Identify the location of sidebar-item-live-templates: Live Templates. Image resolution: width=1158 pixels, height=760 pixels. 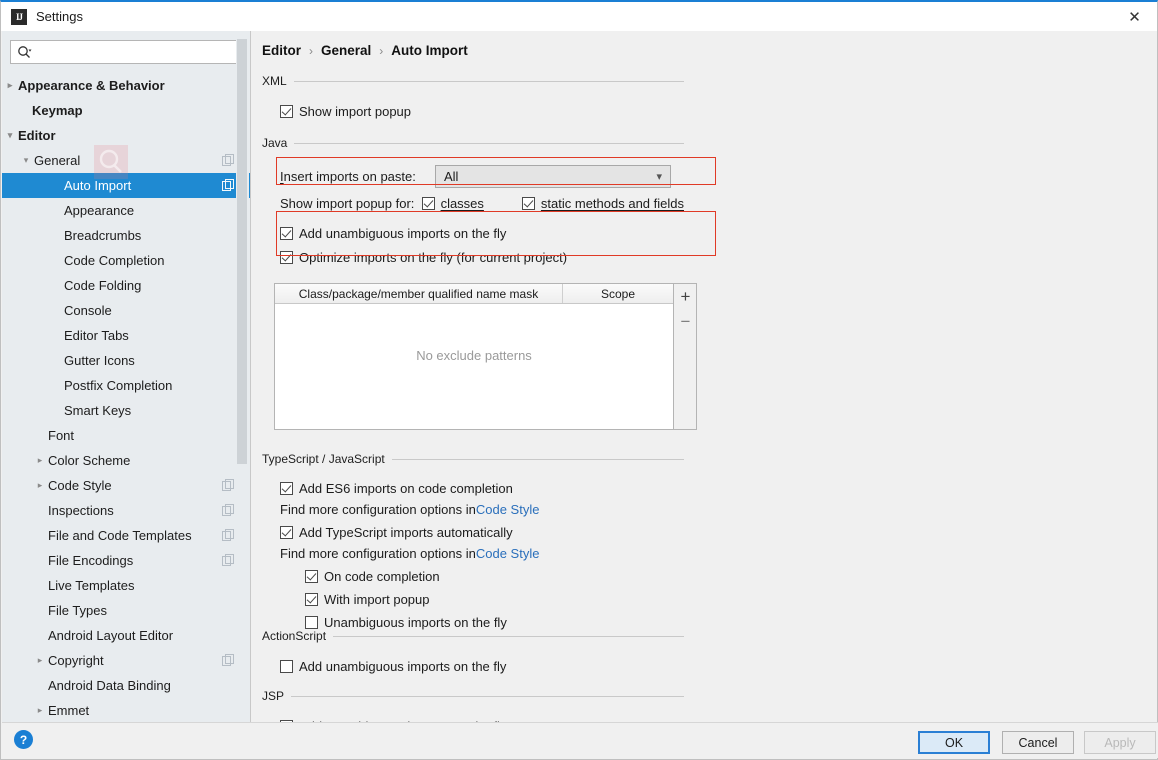
(126, 585).